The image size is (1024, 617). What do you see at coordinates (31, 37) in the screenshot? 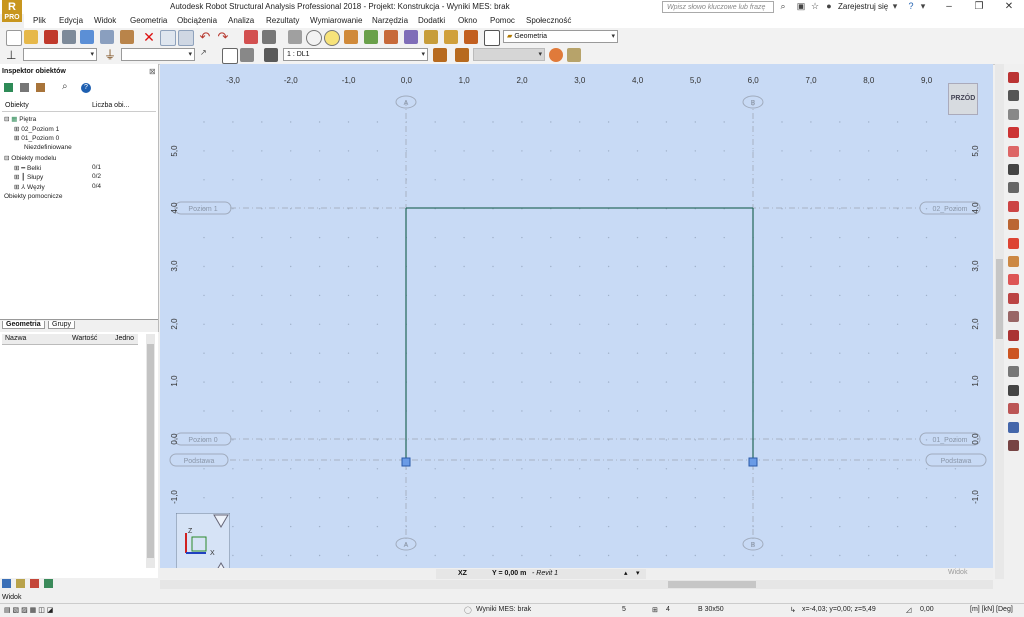
I see `open-folder-icon` at bounding box center [31, 37].